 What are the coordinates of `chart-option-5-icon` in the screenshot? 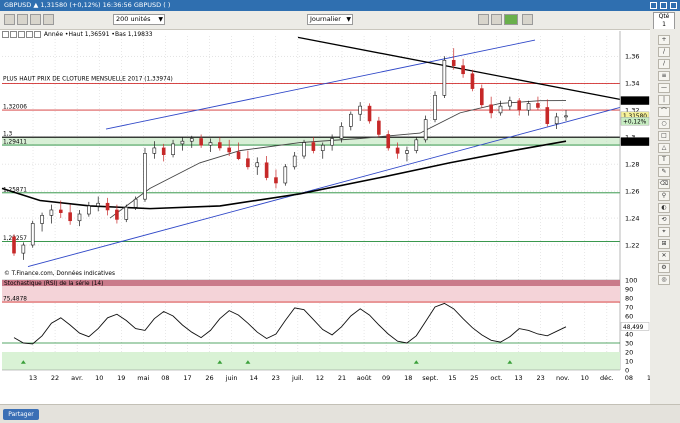 It's located at (37, 34).